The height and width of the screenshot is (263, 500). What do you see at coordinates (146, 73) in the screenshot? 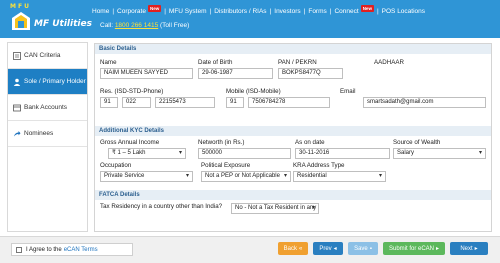
I see `name-field: NAIM MUEEN SAYYED` at bounding box center [146, 73].